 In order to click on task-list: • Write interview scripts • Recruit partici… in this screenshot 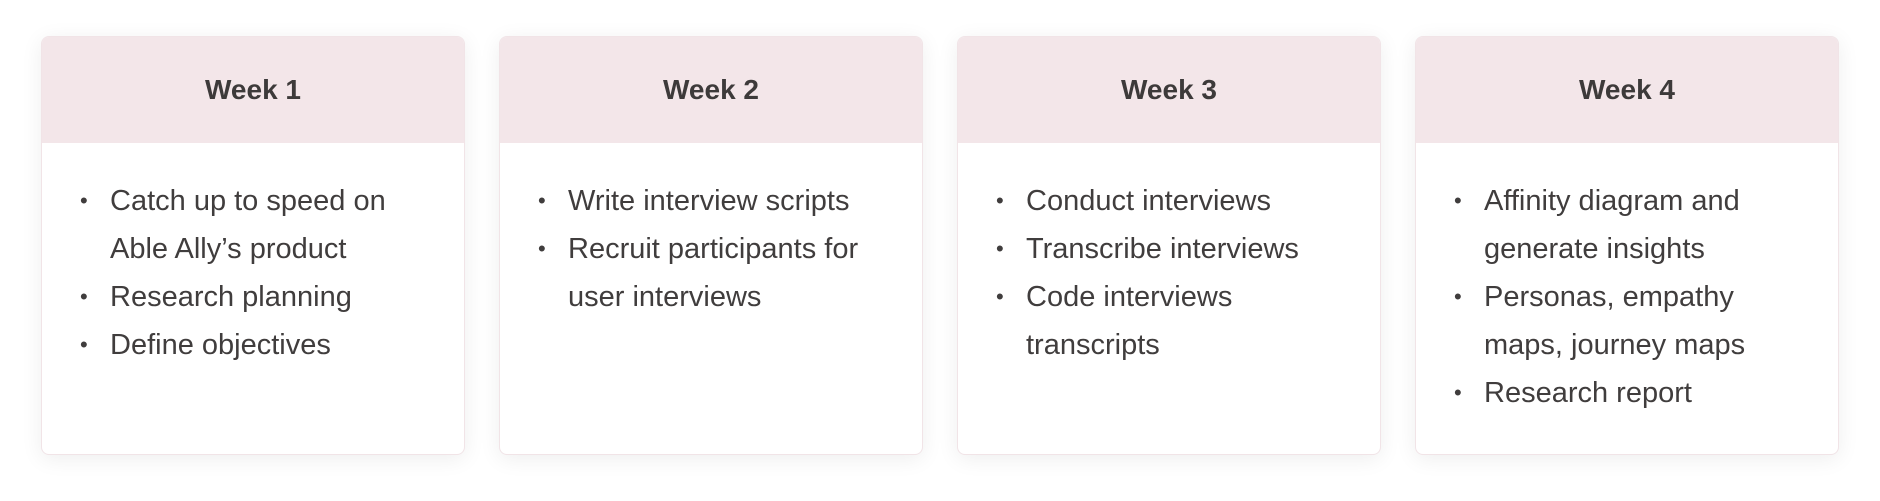, I will do `click(711, 232)`.